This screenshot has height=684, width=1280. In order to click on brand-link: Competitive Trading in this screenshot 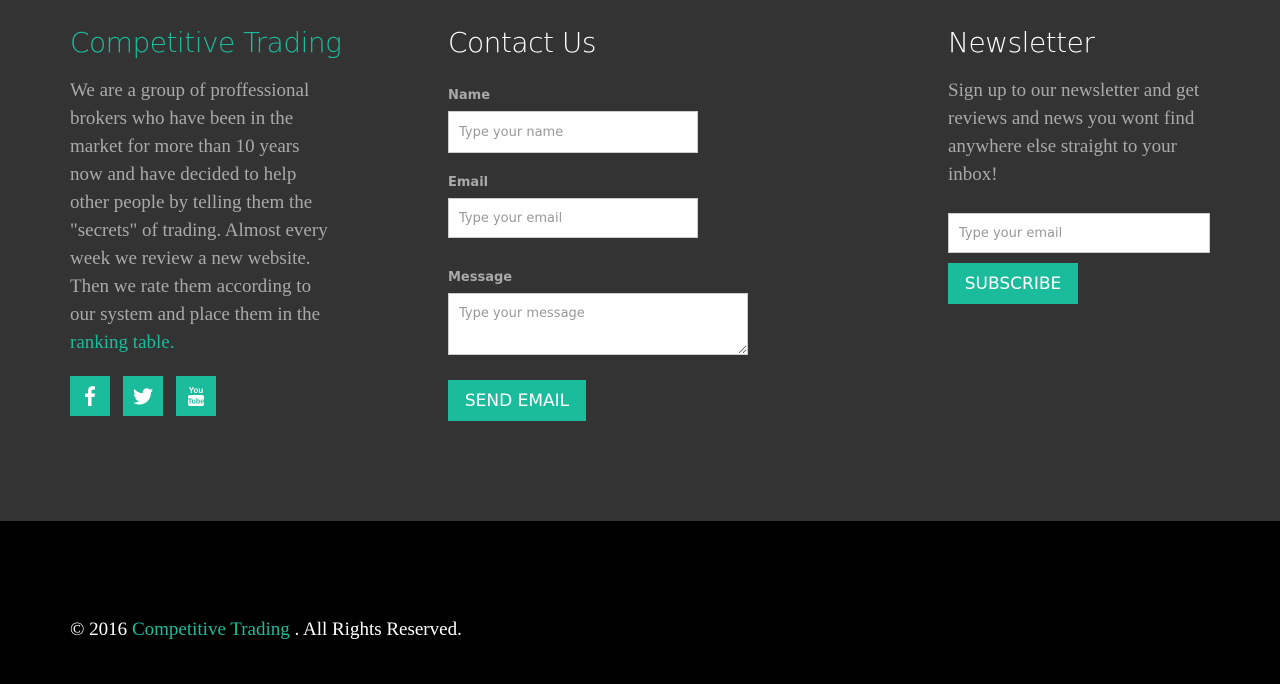, I will do `click(211, 629)`.